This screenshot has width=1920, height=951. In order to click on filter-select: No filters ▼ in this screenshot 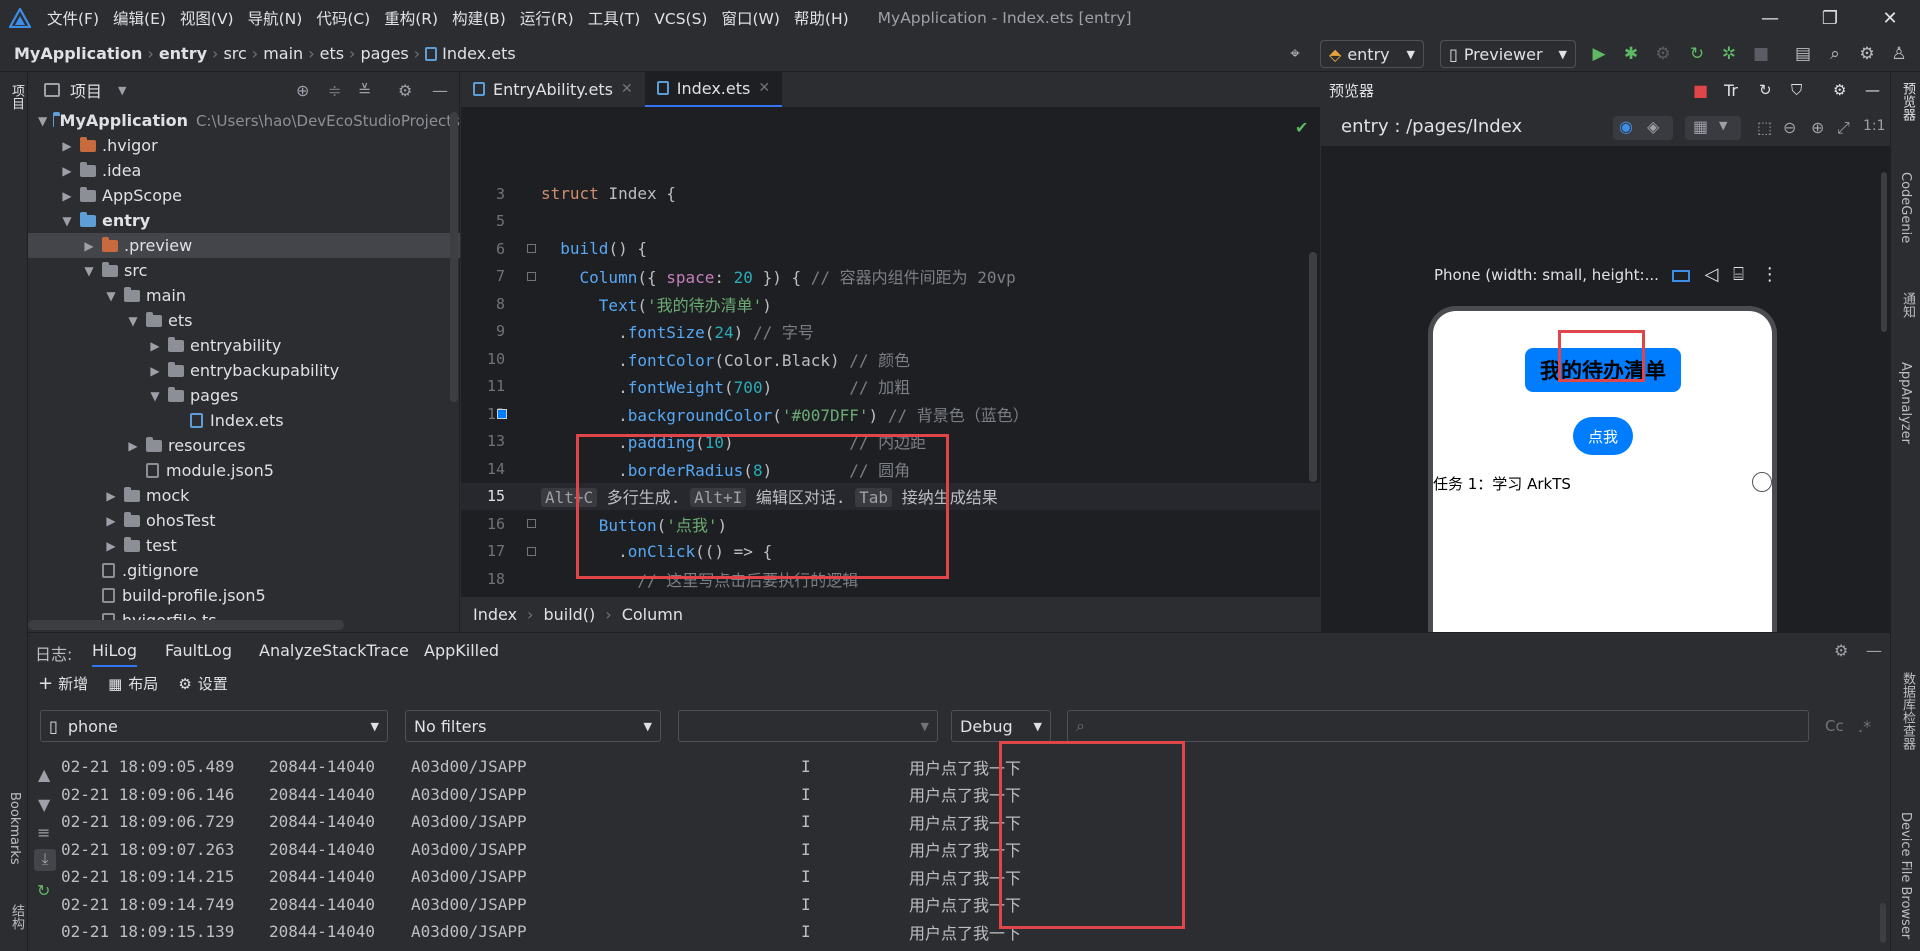, I will do `click(533, 726)`.